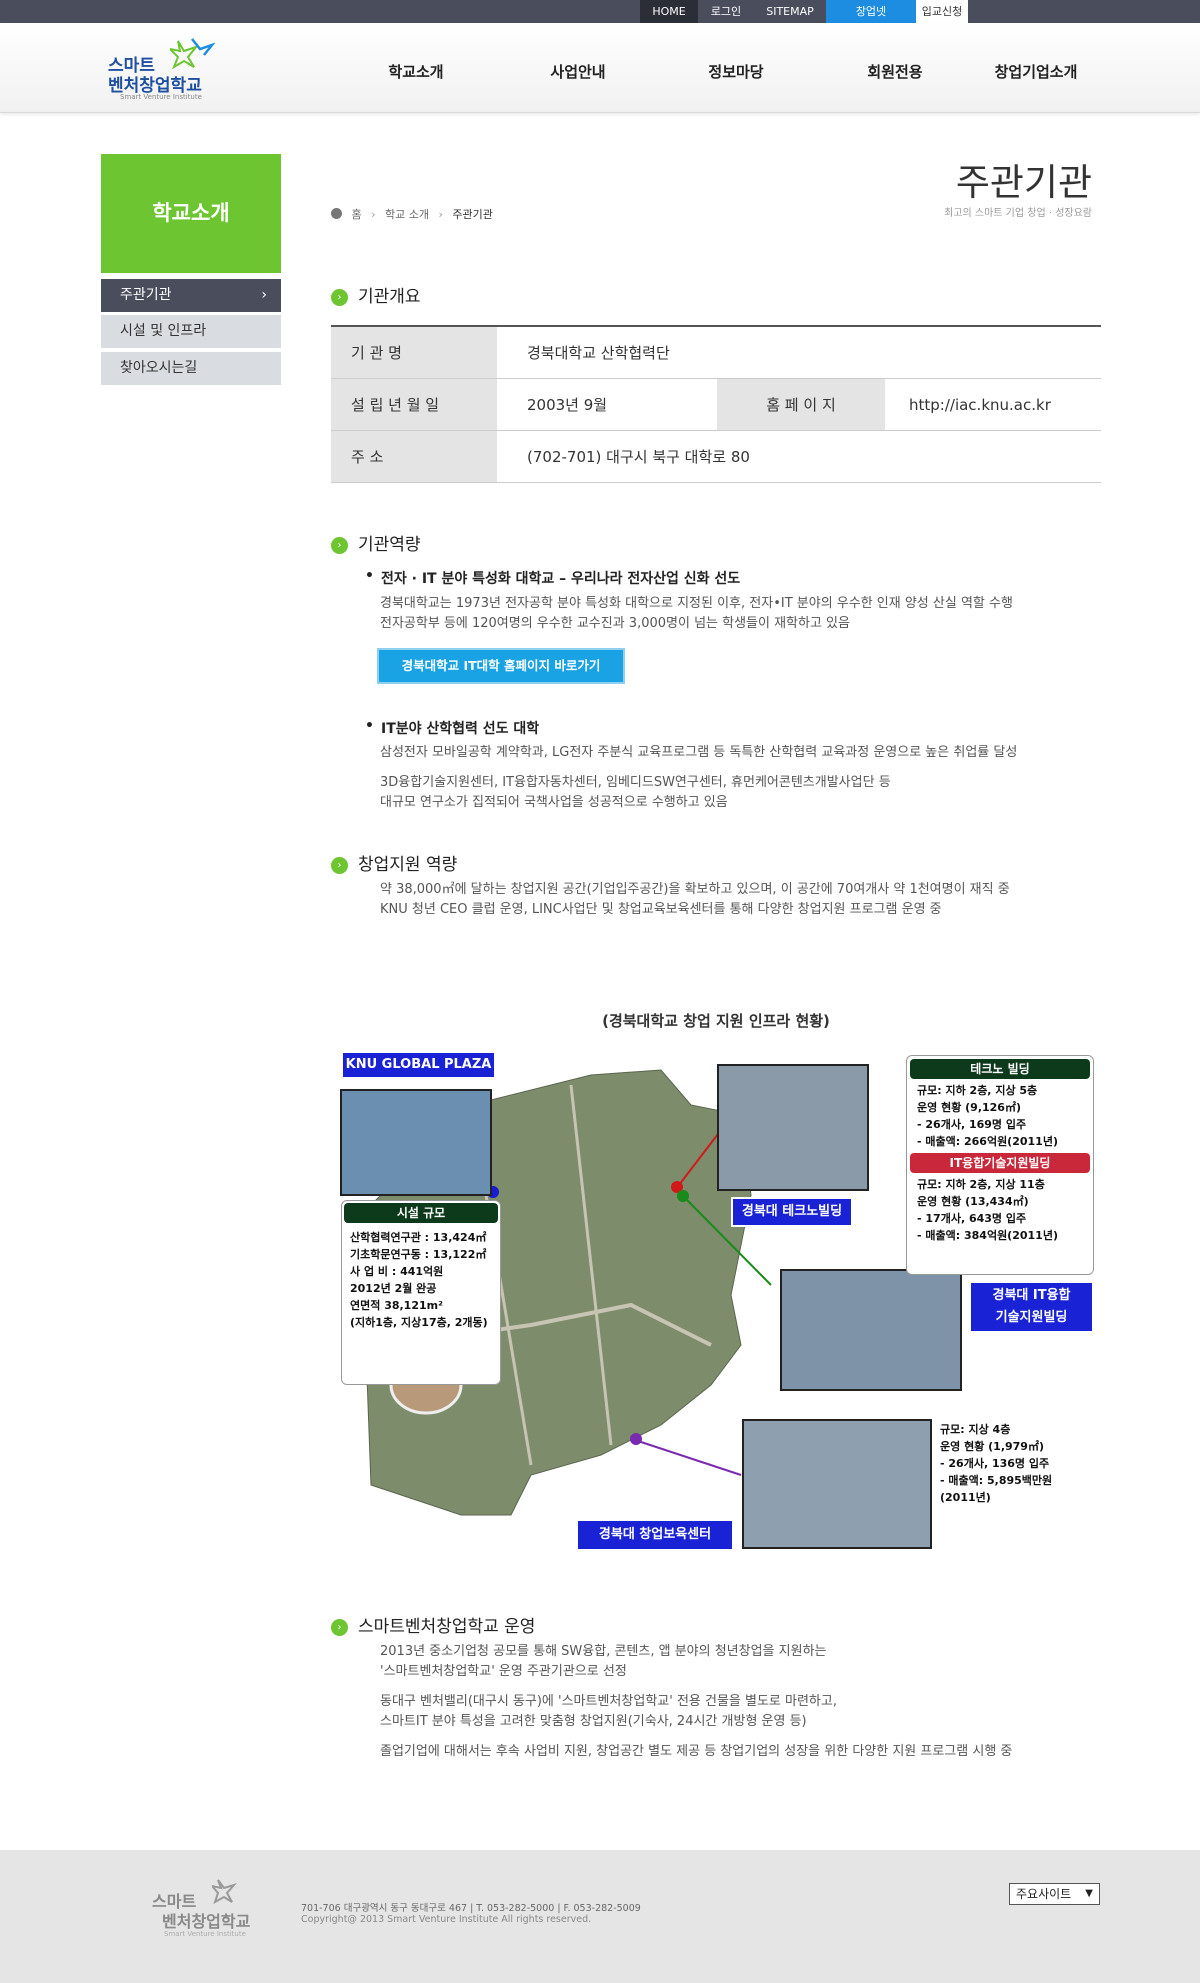 The image size is (1200, 1983). What do you see at coordinates (336, 213) in the screenshot?
I see `home-icon` at bounding box center [336, 213].